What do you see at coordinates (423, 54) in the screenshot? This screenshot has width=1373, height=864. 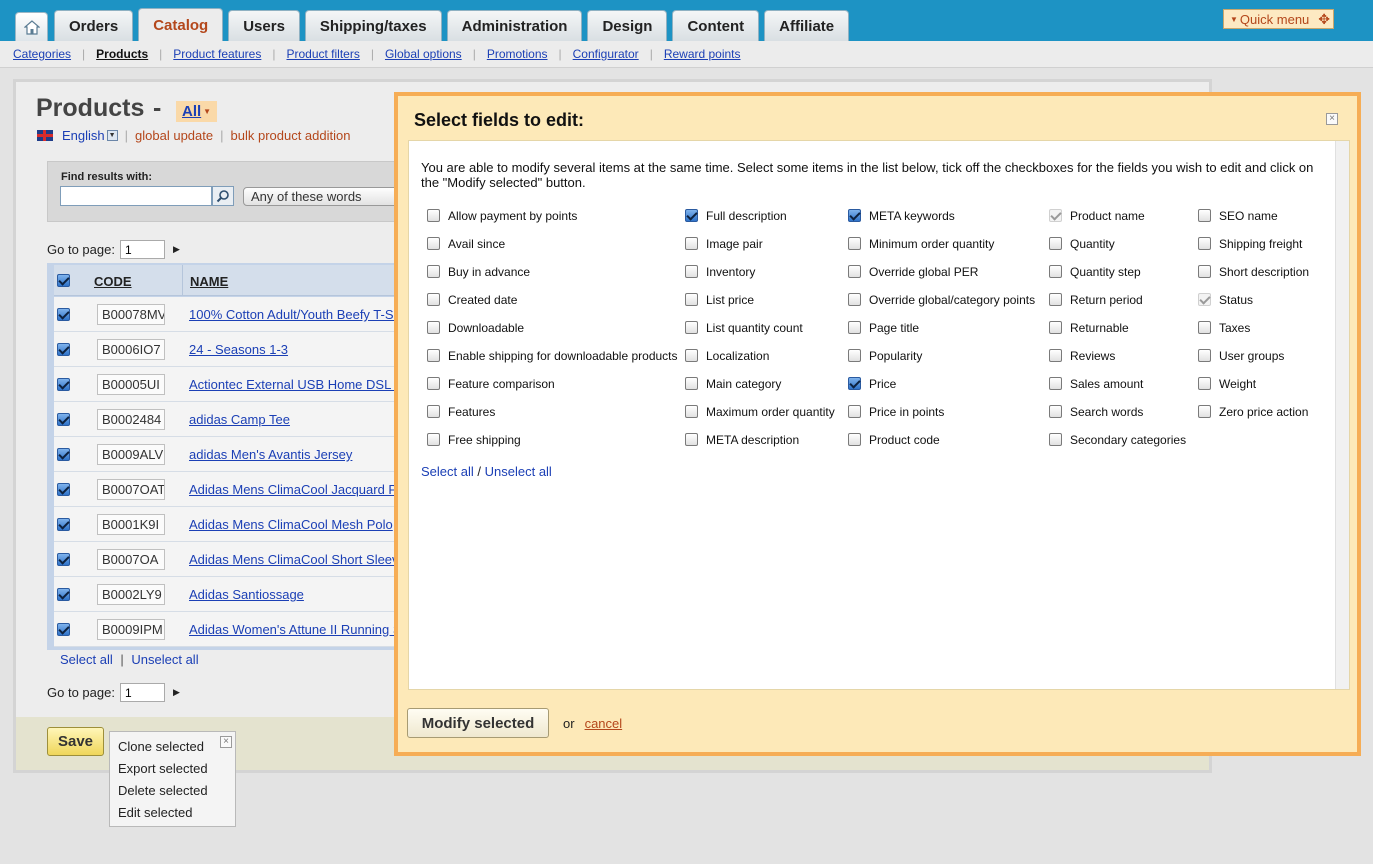 I see `subnav-global-options: Global options` at bounding box center [423, 54].